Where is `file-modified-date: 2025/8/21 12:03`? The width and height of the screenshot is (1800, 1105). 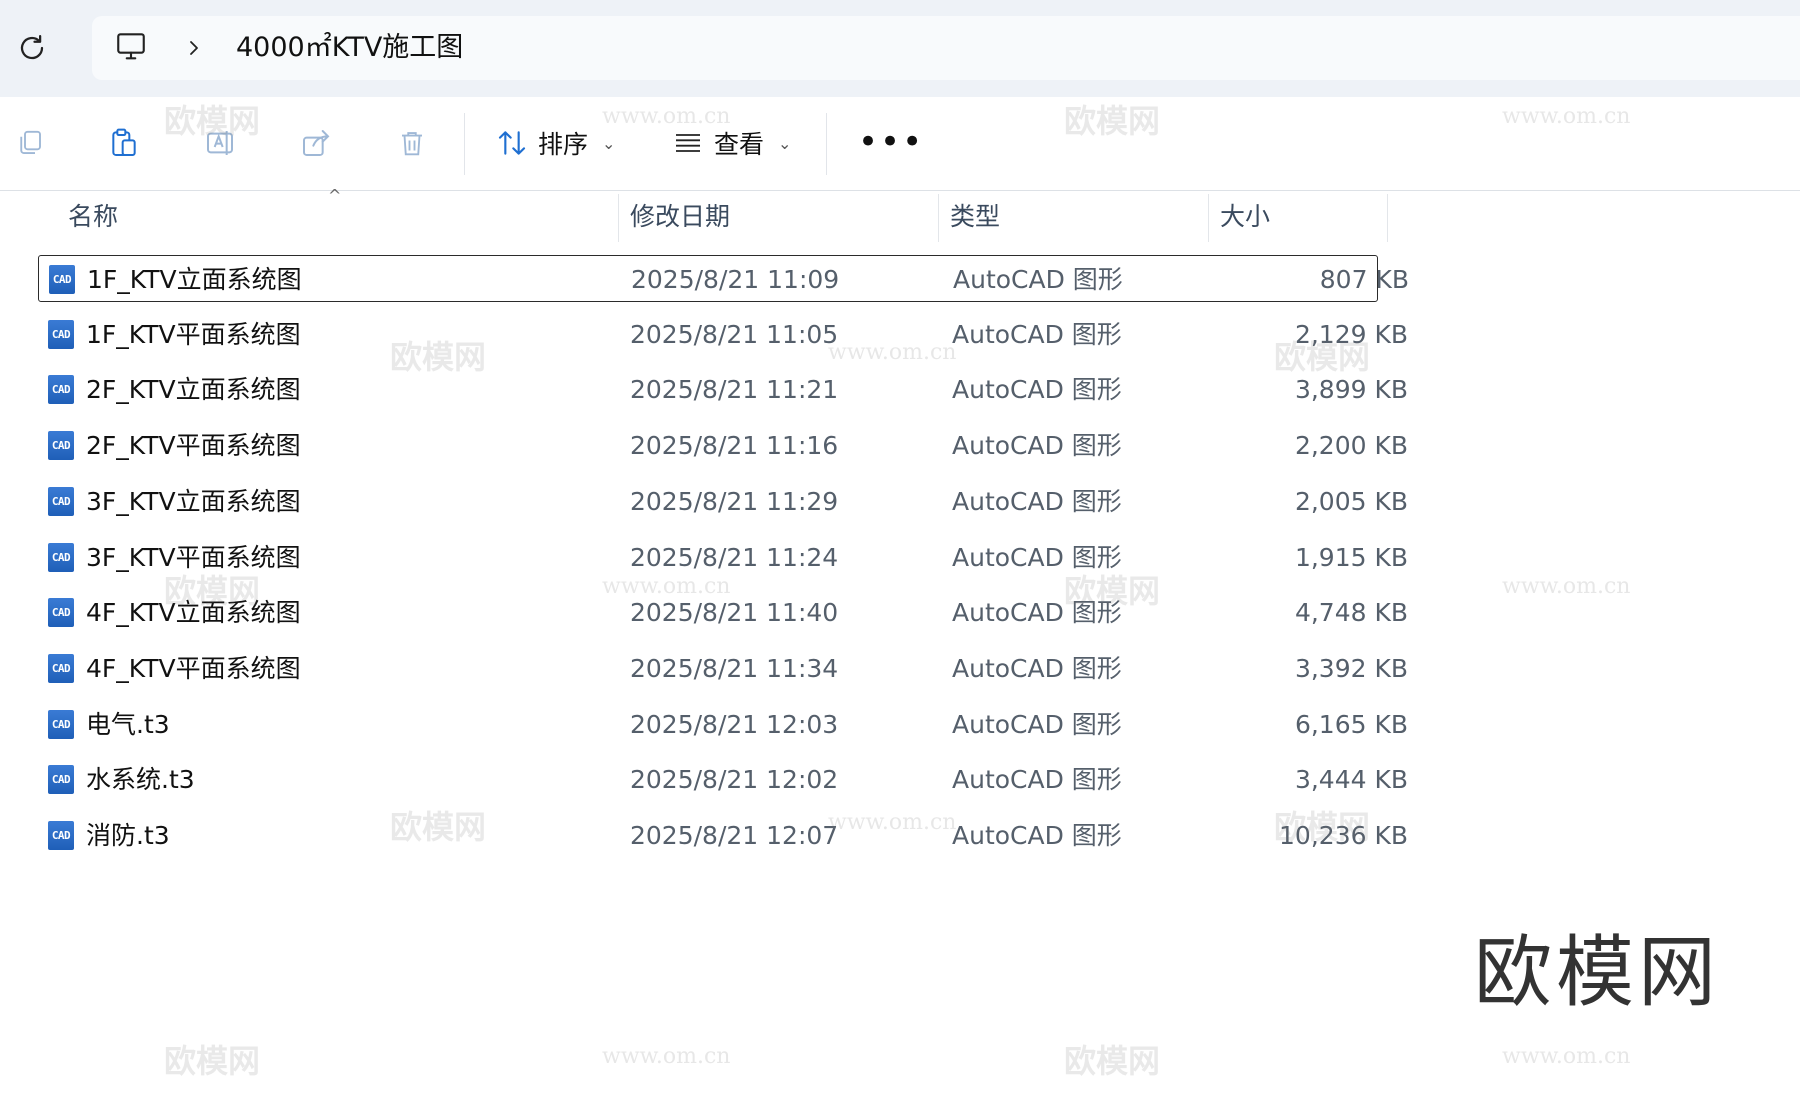
file-modified-date: 2025/8/21 12:03 is located at coordinates (734, 724).